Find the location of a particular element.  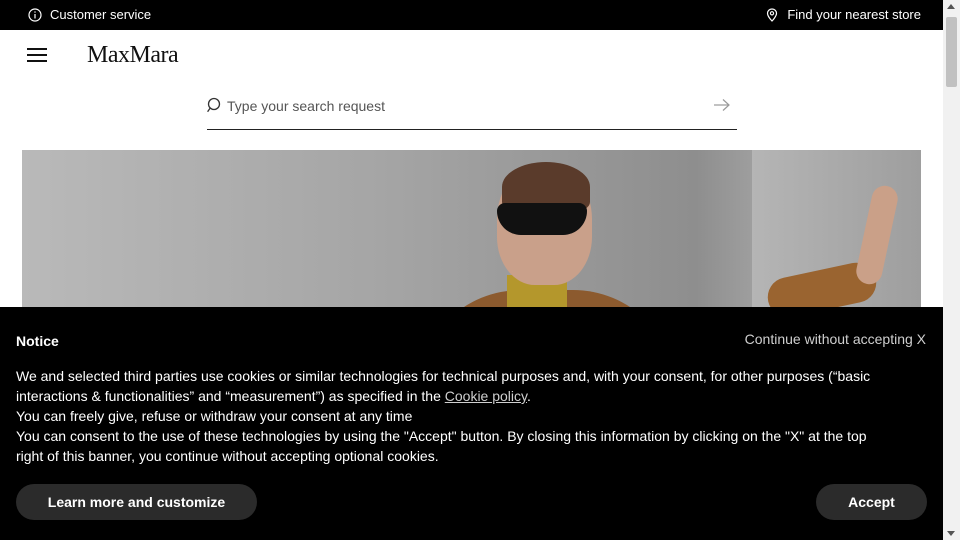

scrollbar-thumb is located at coordinates (951, 52).